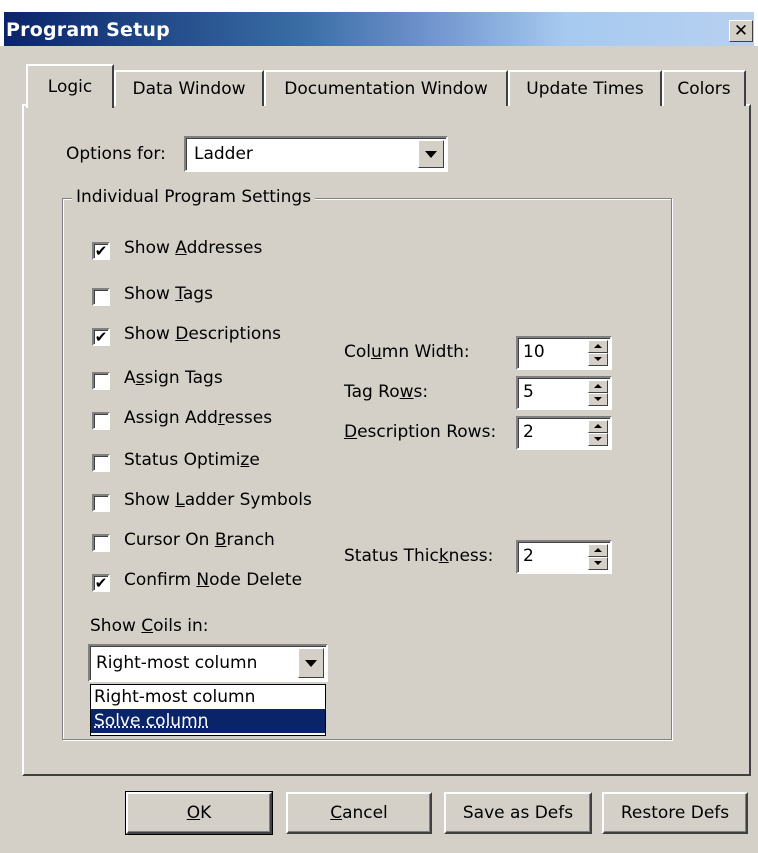 The image size is (758, 853). What do you see at coordinates (564, 353) in the screenshot?
I see `spinner-field: 10` at bounding box center [564, 353].